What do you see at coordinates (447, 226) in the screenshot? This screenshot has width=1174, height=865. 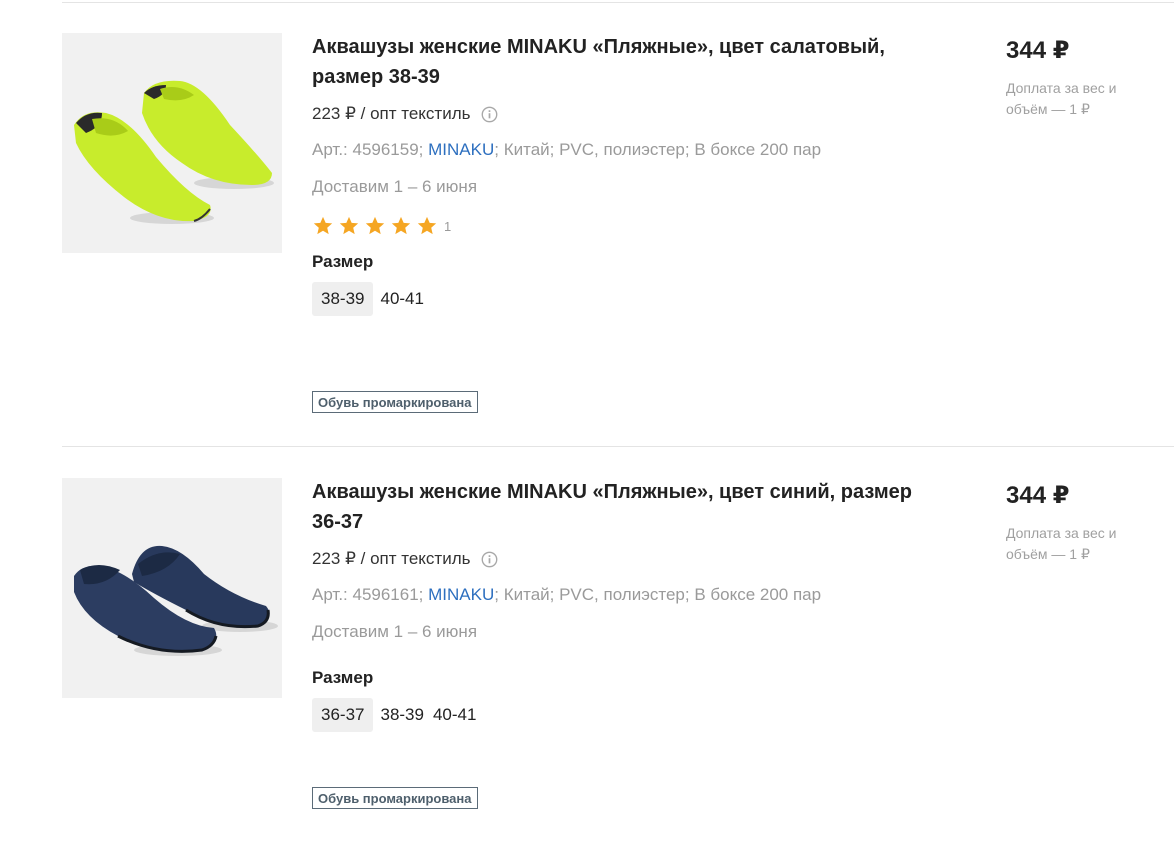 I see `review-count: 1` at bounding box center [447, 226].